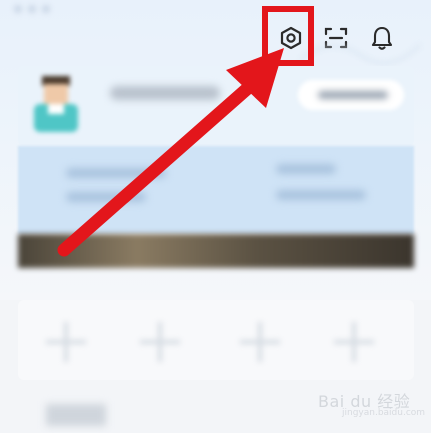 The image size is (431, 433). I want to click on banner-image, so click(216, 251).